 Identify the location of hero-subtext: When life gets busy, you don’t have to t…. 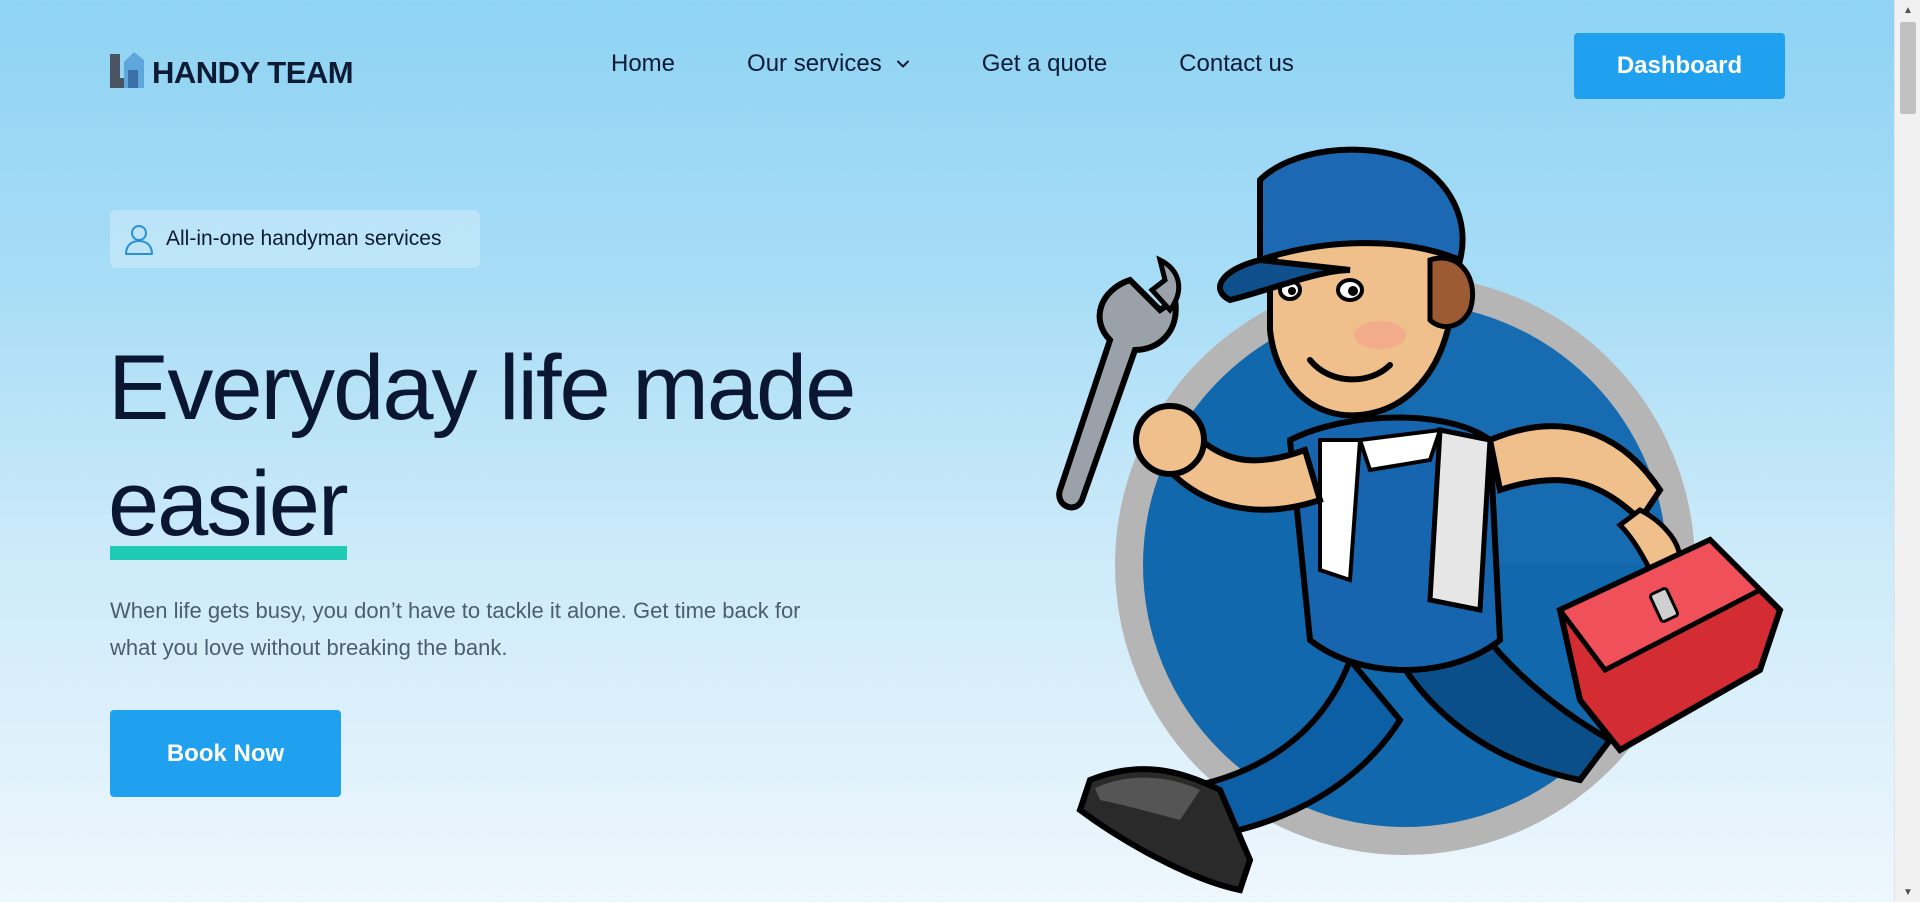
(455, 629).